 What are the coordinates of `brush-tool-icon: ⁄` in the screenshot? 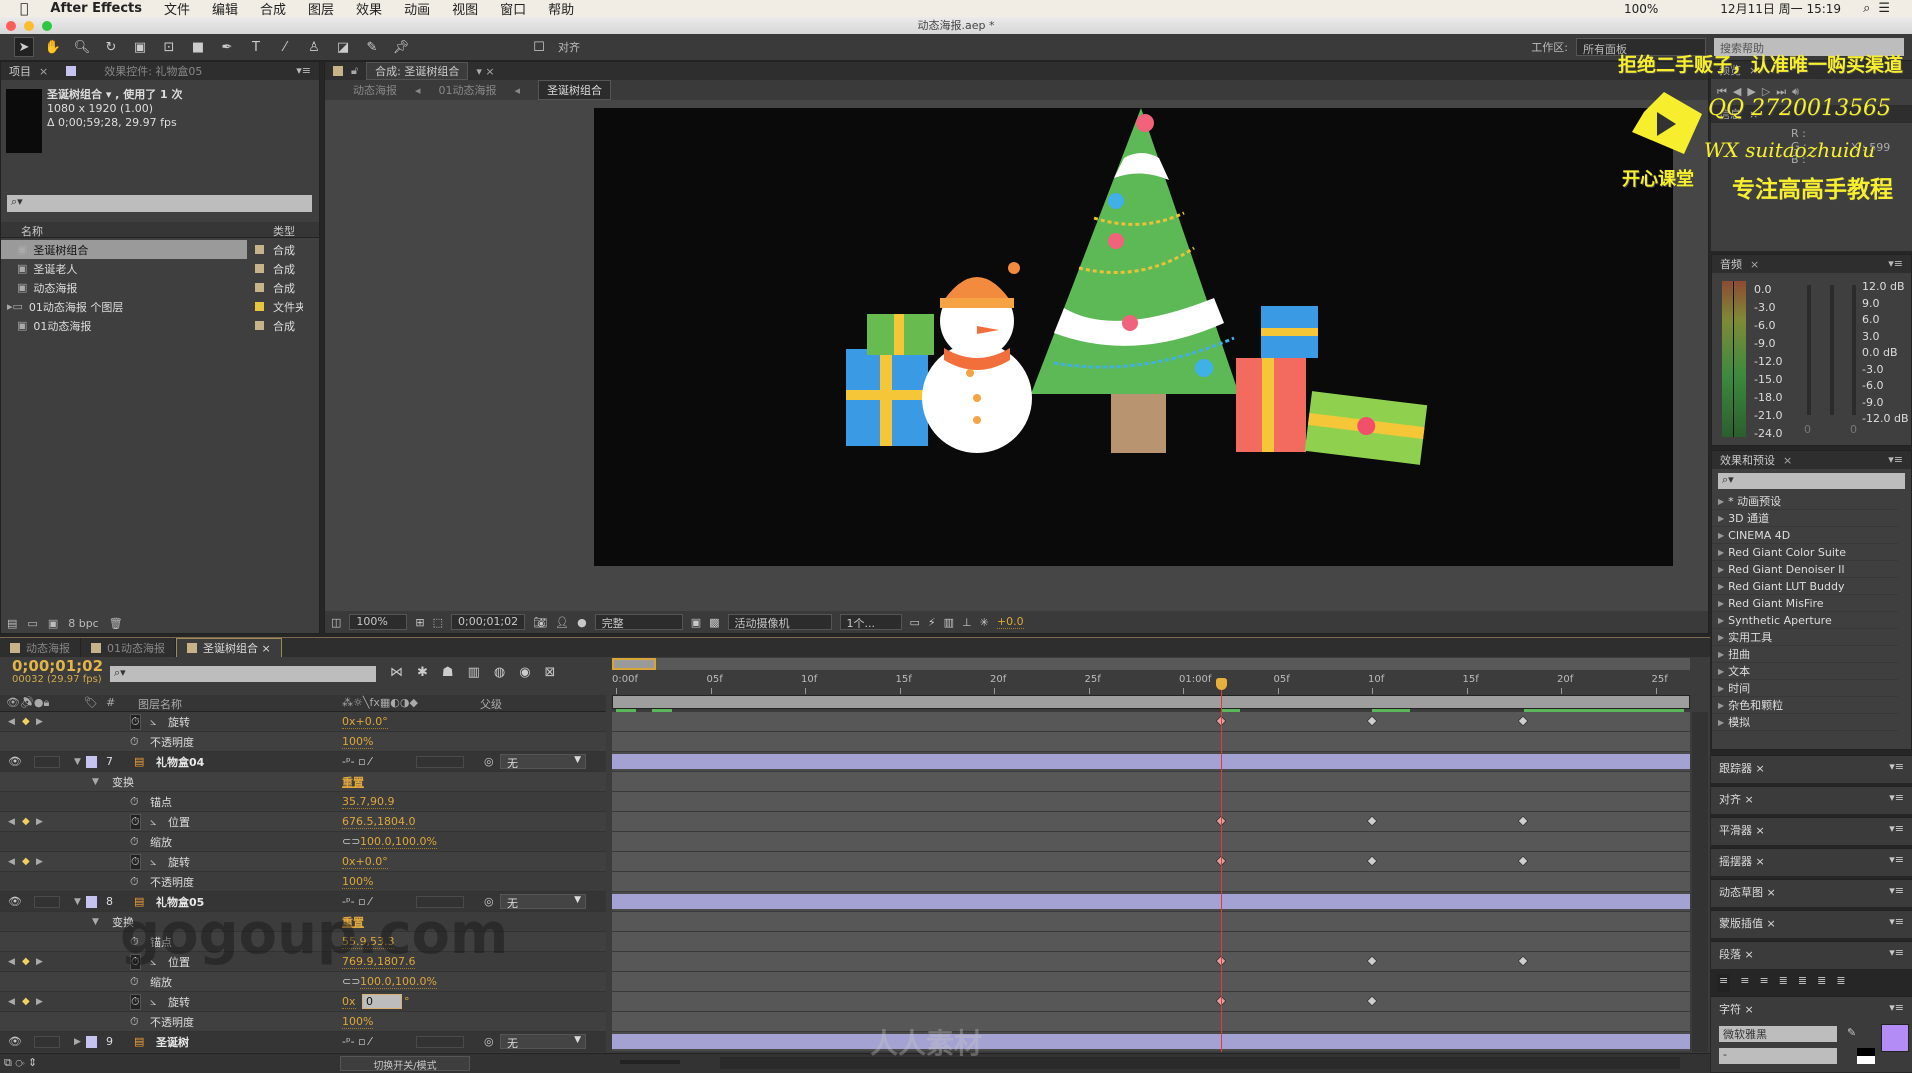 It's located at (285, 47).